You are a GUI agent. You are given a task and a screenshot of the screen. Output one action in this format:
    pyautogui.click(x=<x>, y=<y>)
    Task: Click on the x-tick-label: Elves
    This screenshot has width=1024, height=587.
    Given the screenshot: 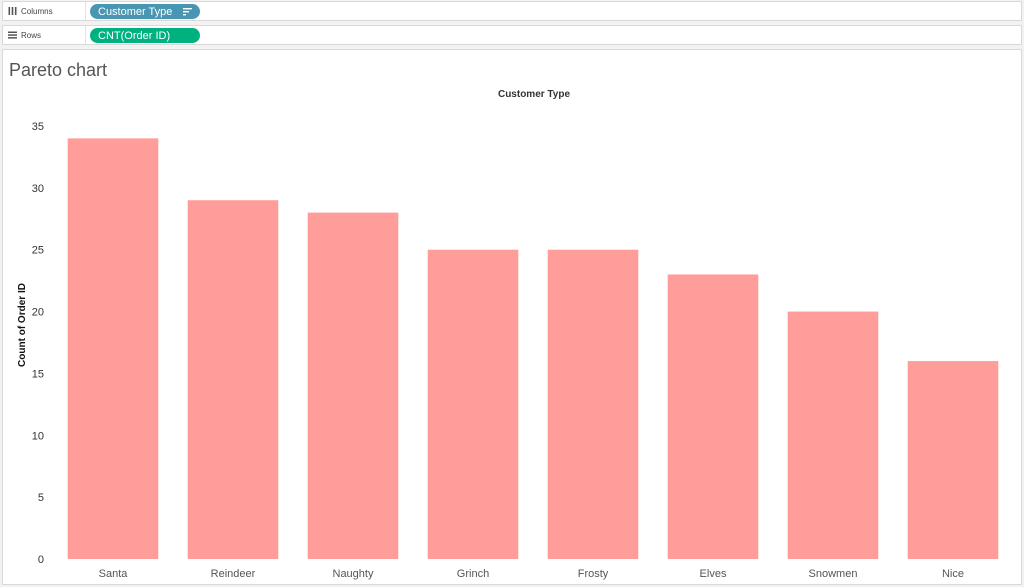 What is the action you would take?
    pyautogui.click(x=713, y=574)
    